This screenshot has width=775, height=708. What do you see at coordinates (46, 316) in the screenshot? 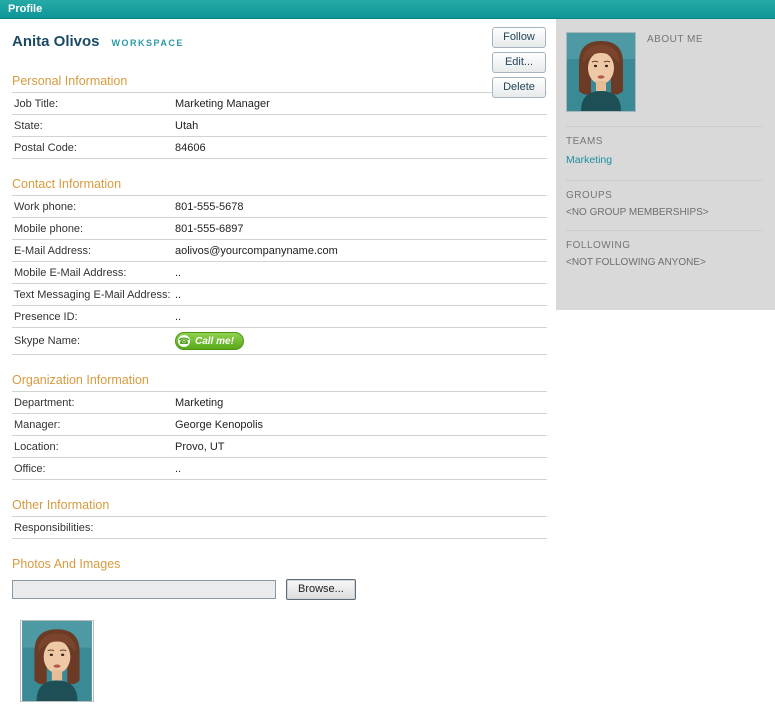
I see `field-label: Presence ID:` at bounding box center [46, 316].